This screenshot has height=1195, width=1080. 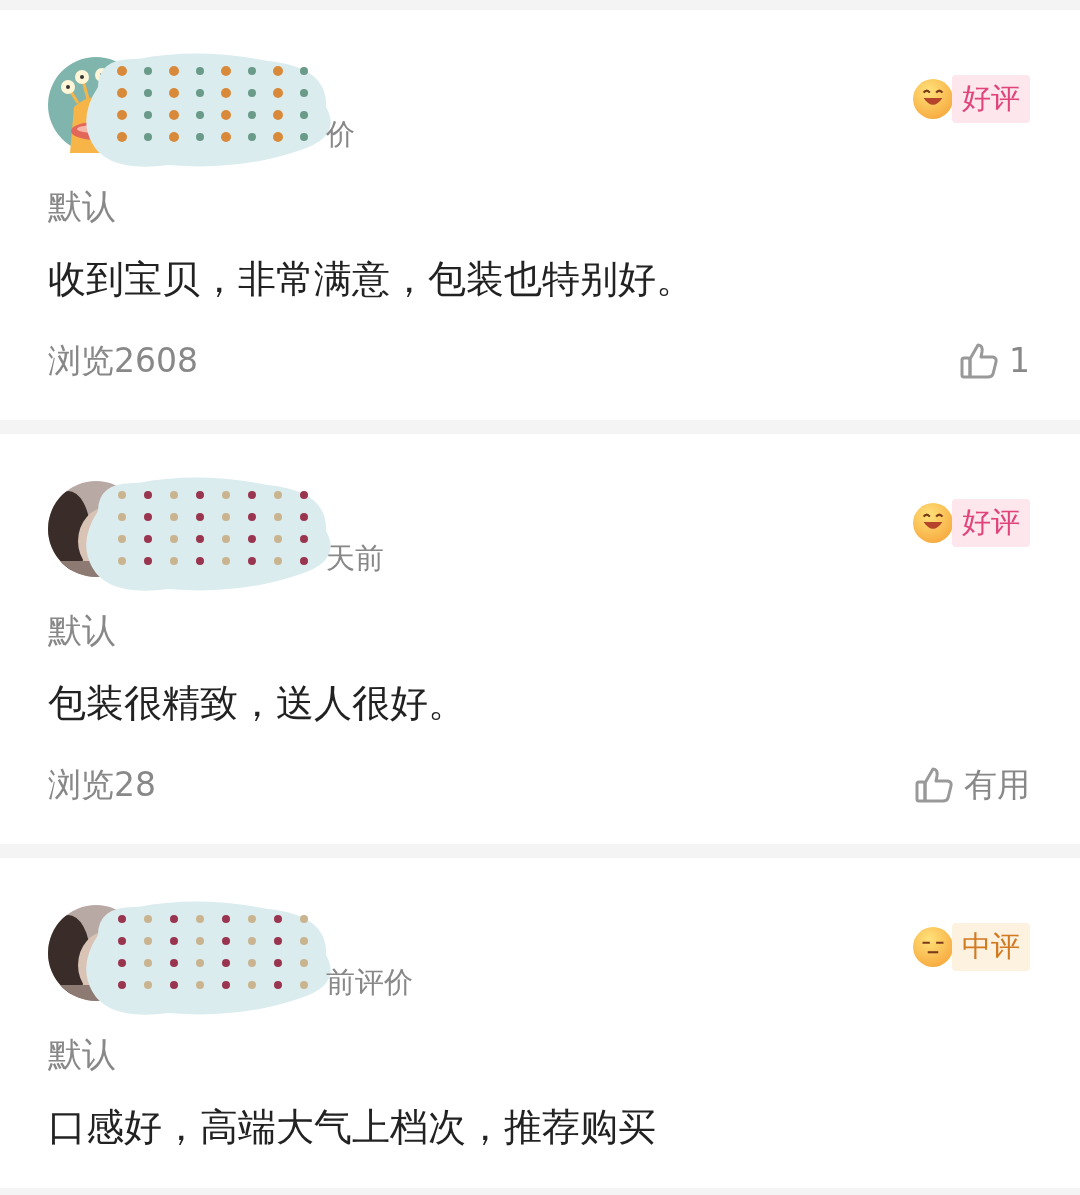 What do you see at coordinates (102, 785) in the screenshot?
I see `view-count: 浏览28` at bounding box center [102, 785].